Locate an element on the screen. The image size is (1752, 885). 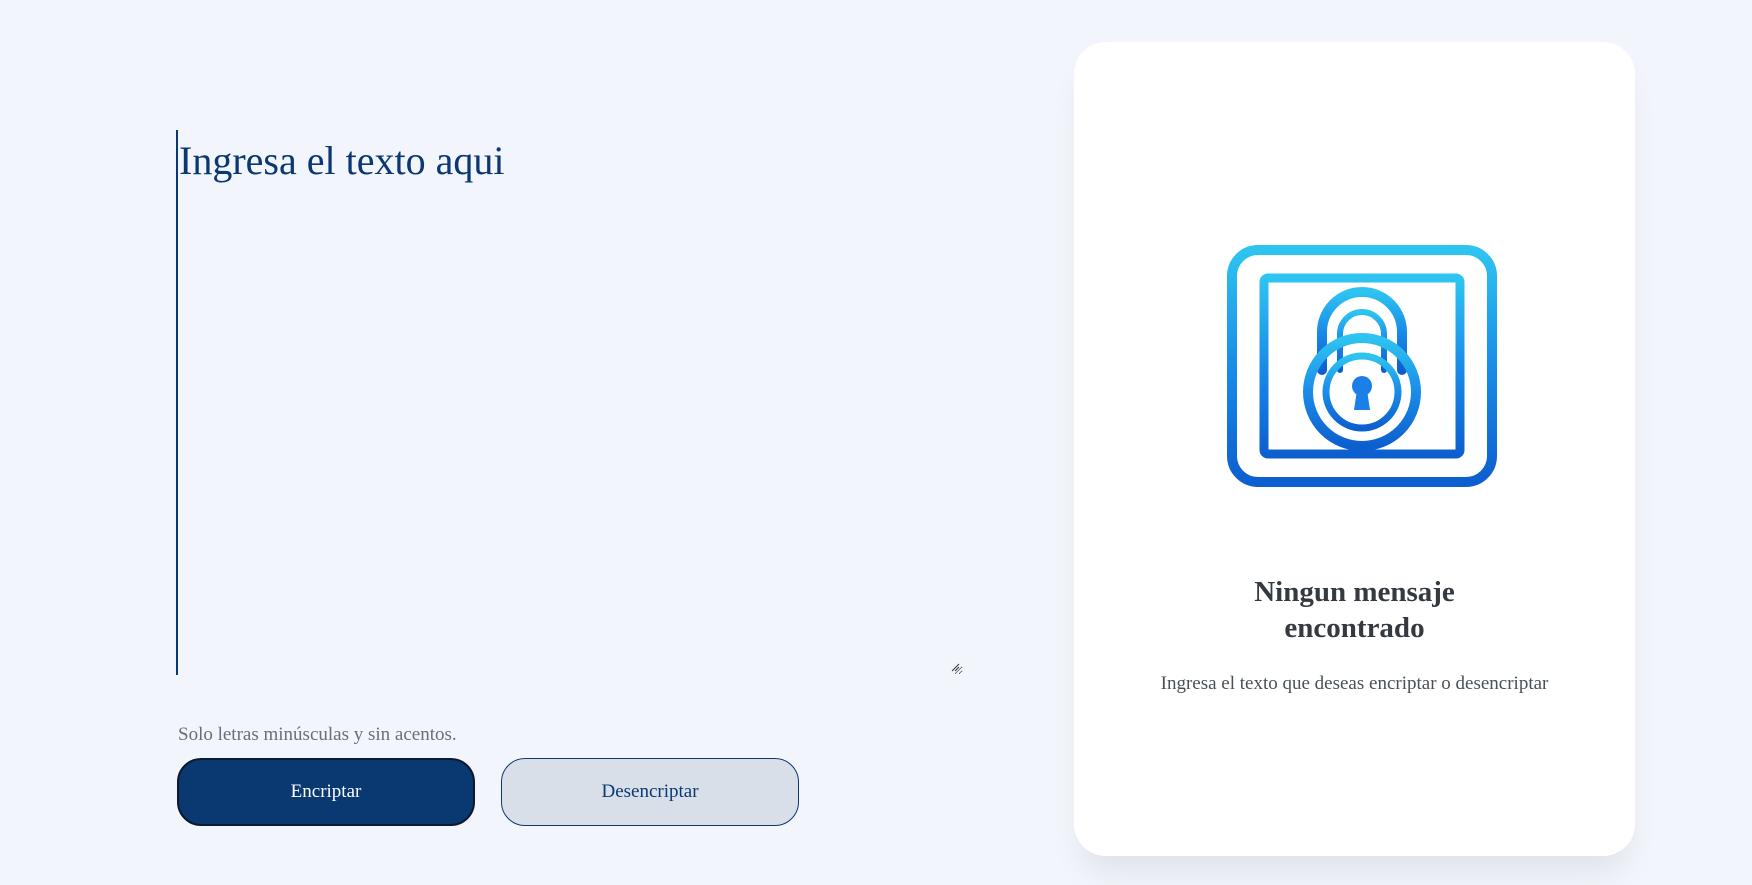
chip-lock-icon is located at coordinates (1361, 365).